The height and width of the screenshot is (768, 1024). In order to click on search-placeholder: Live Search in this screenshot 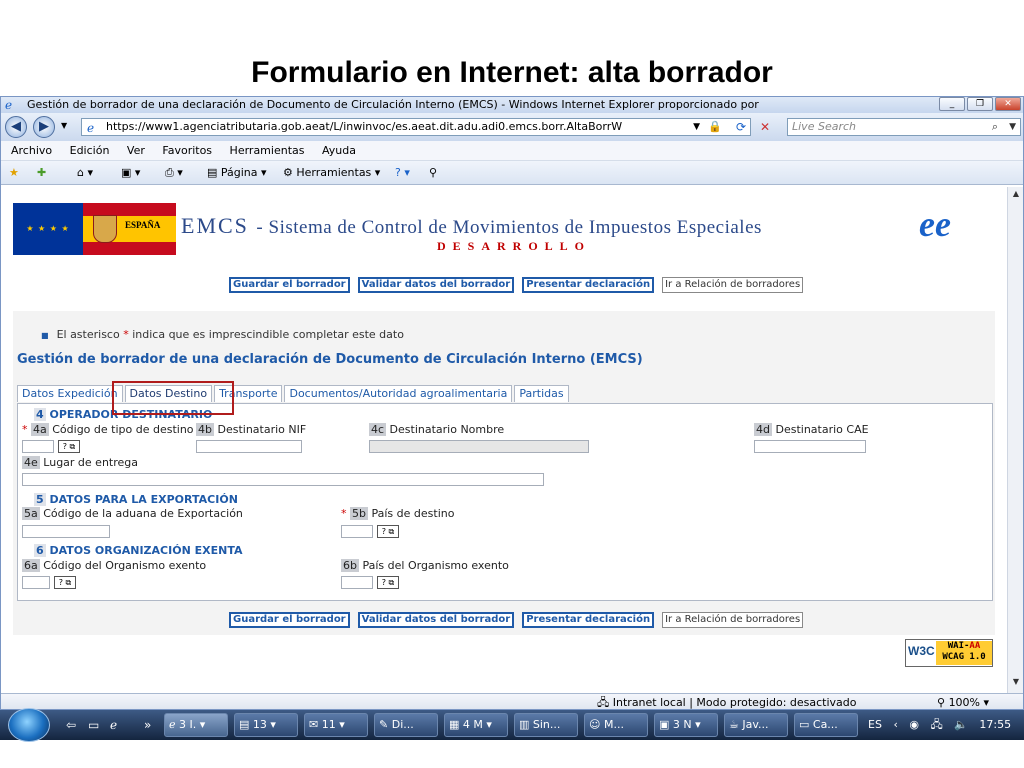, I will do `click(824, 126)`.